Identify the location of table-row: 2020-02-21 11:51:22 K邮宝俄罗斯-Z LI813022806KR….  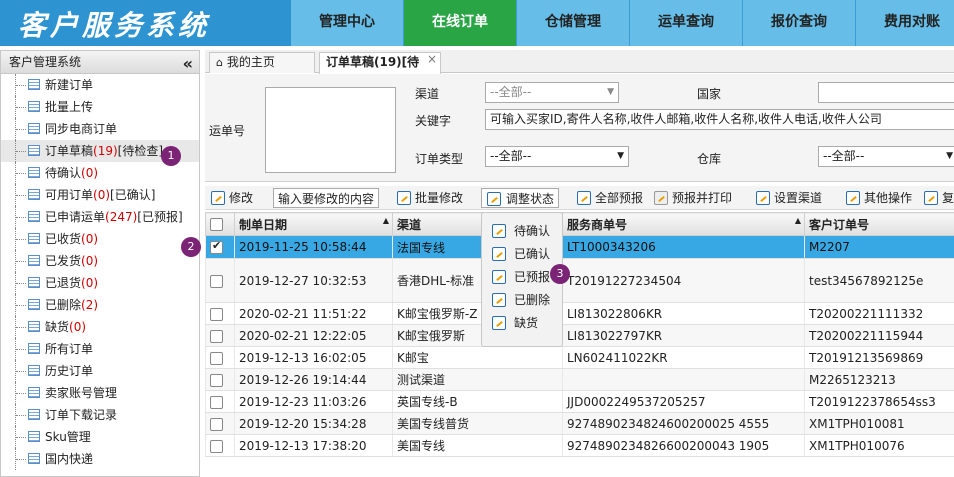
(579, 313).